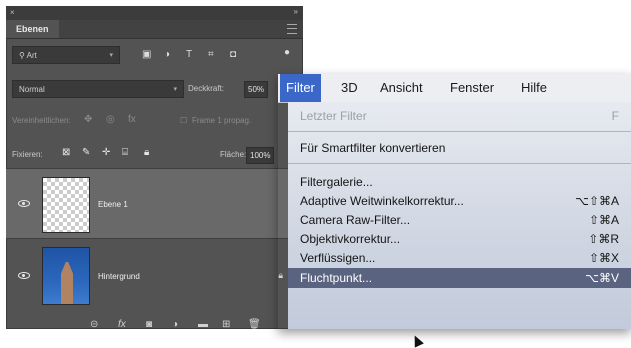 The image size is (631, 348). I want to click on layer-name: Hintergrund, so click(119, 276).